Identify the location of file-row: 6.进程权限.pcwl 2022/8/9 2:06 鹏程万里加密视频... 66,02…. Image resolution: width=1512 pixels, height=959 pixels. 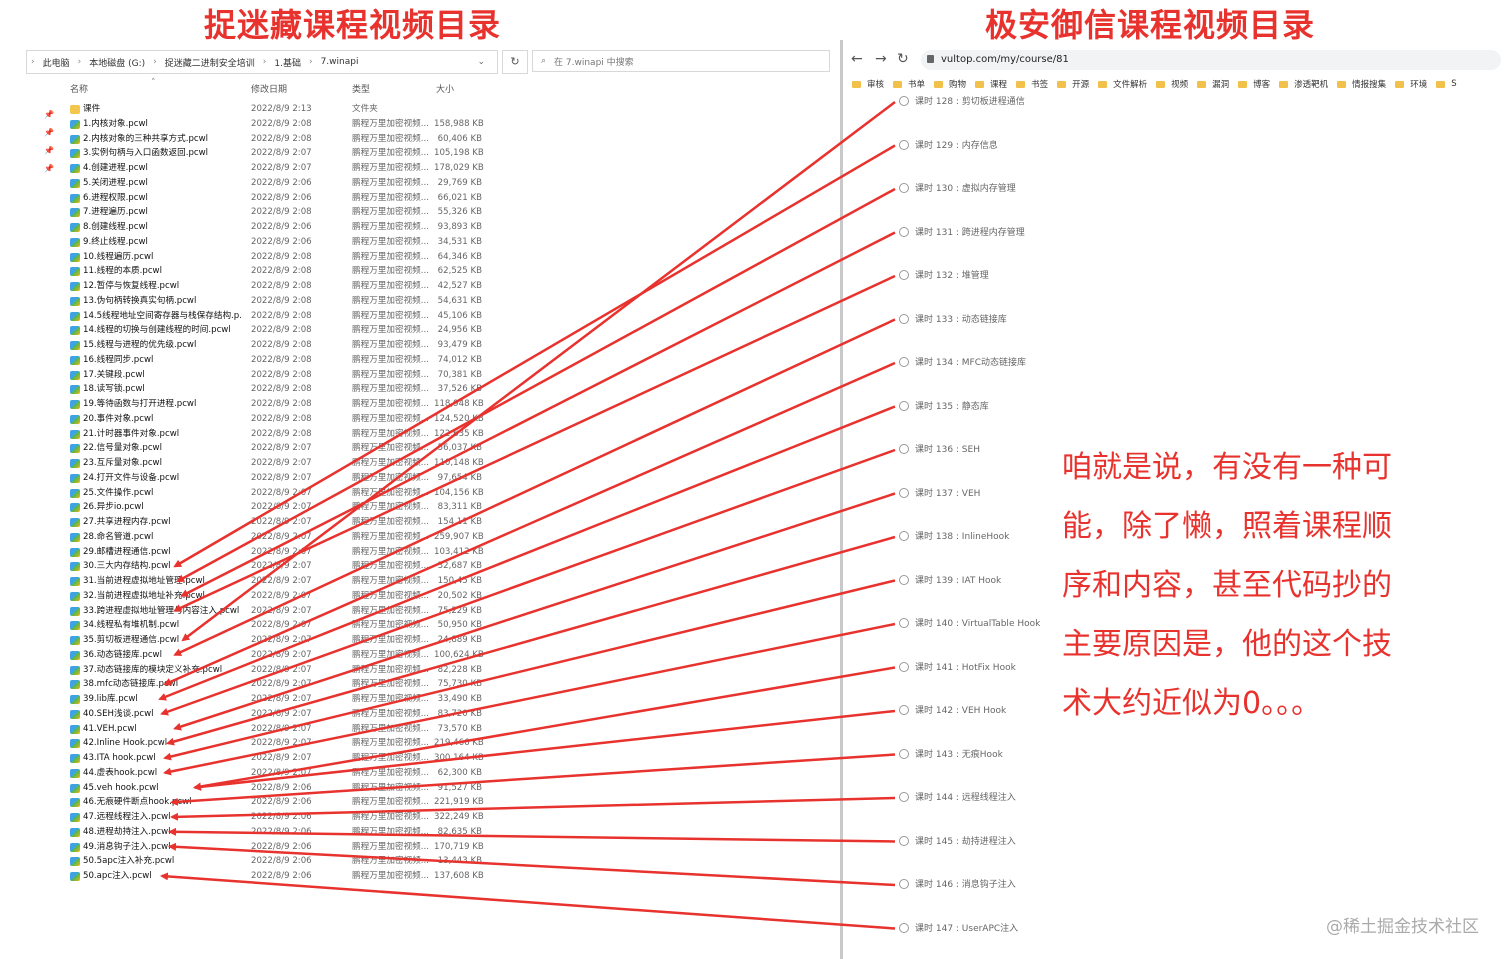
(261, 198).